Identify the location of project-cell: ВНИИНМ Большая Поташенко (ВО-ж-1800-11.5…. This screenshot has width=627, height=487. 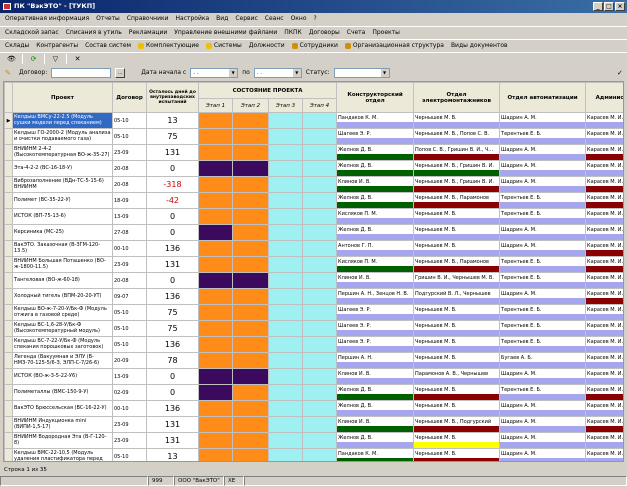
(62, 264).